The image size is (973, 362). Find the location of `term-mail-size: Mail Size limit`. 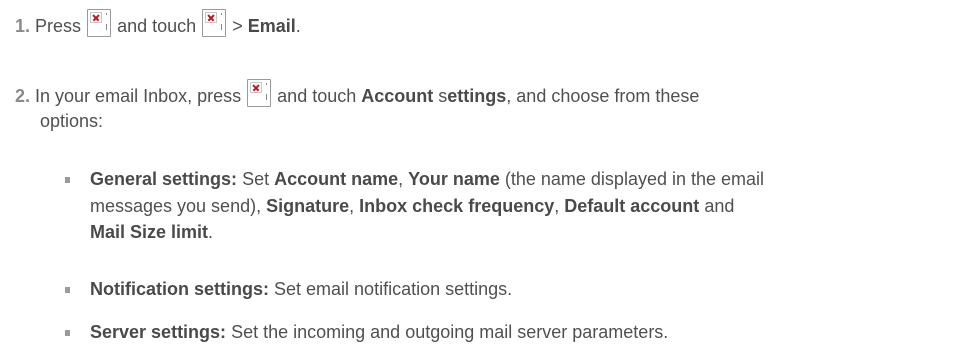

term-mail-size: Mail Size limit is located at coordinates (149, 232).